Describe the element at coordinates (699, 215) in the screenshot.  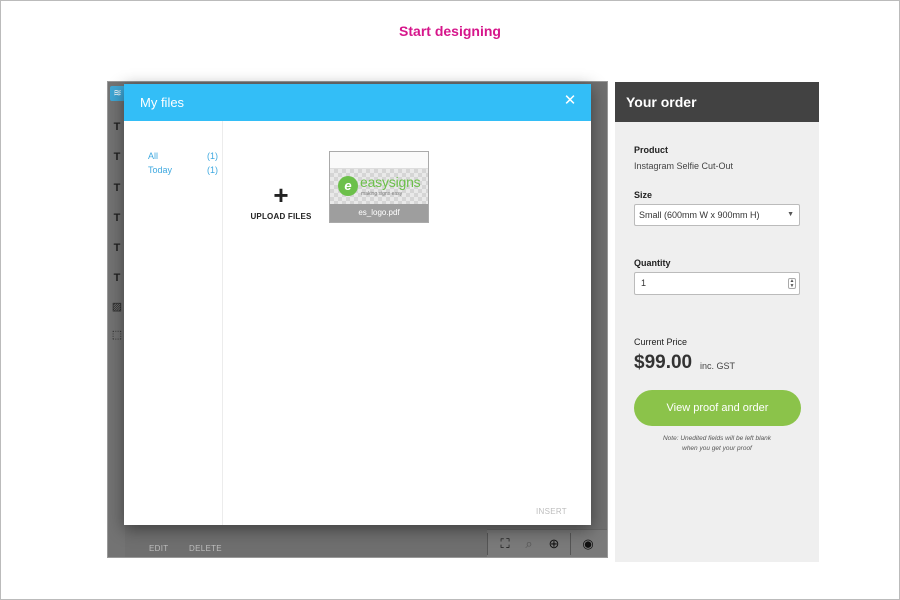
I see `size-select-value: Small (600mm W x 900mm H)` at that location.